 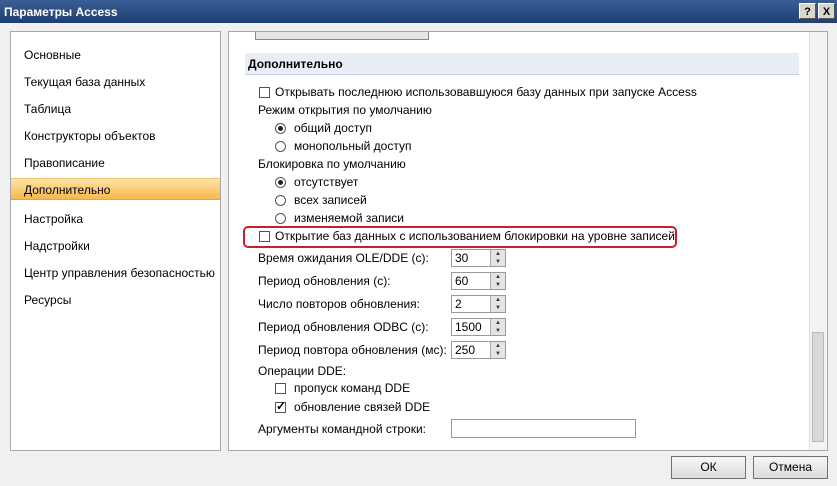 What do you see at coordinates (353, 146) in the screenshot?
I see `open-mode-exclusive-label: монопольный доступ` at bounding box center [353, 146].